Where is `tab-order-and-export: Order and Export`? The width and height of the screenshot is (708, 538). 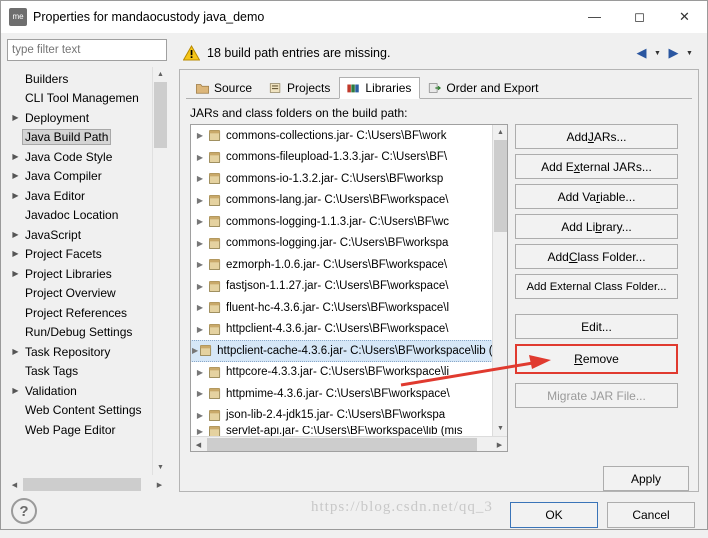 tab-order-and-export: Order and Export is located at coordinates (483, 88).